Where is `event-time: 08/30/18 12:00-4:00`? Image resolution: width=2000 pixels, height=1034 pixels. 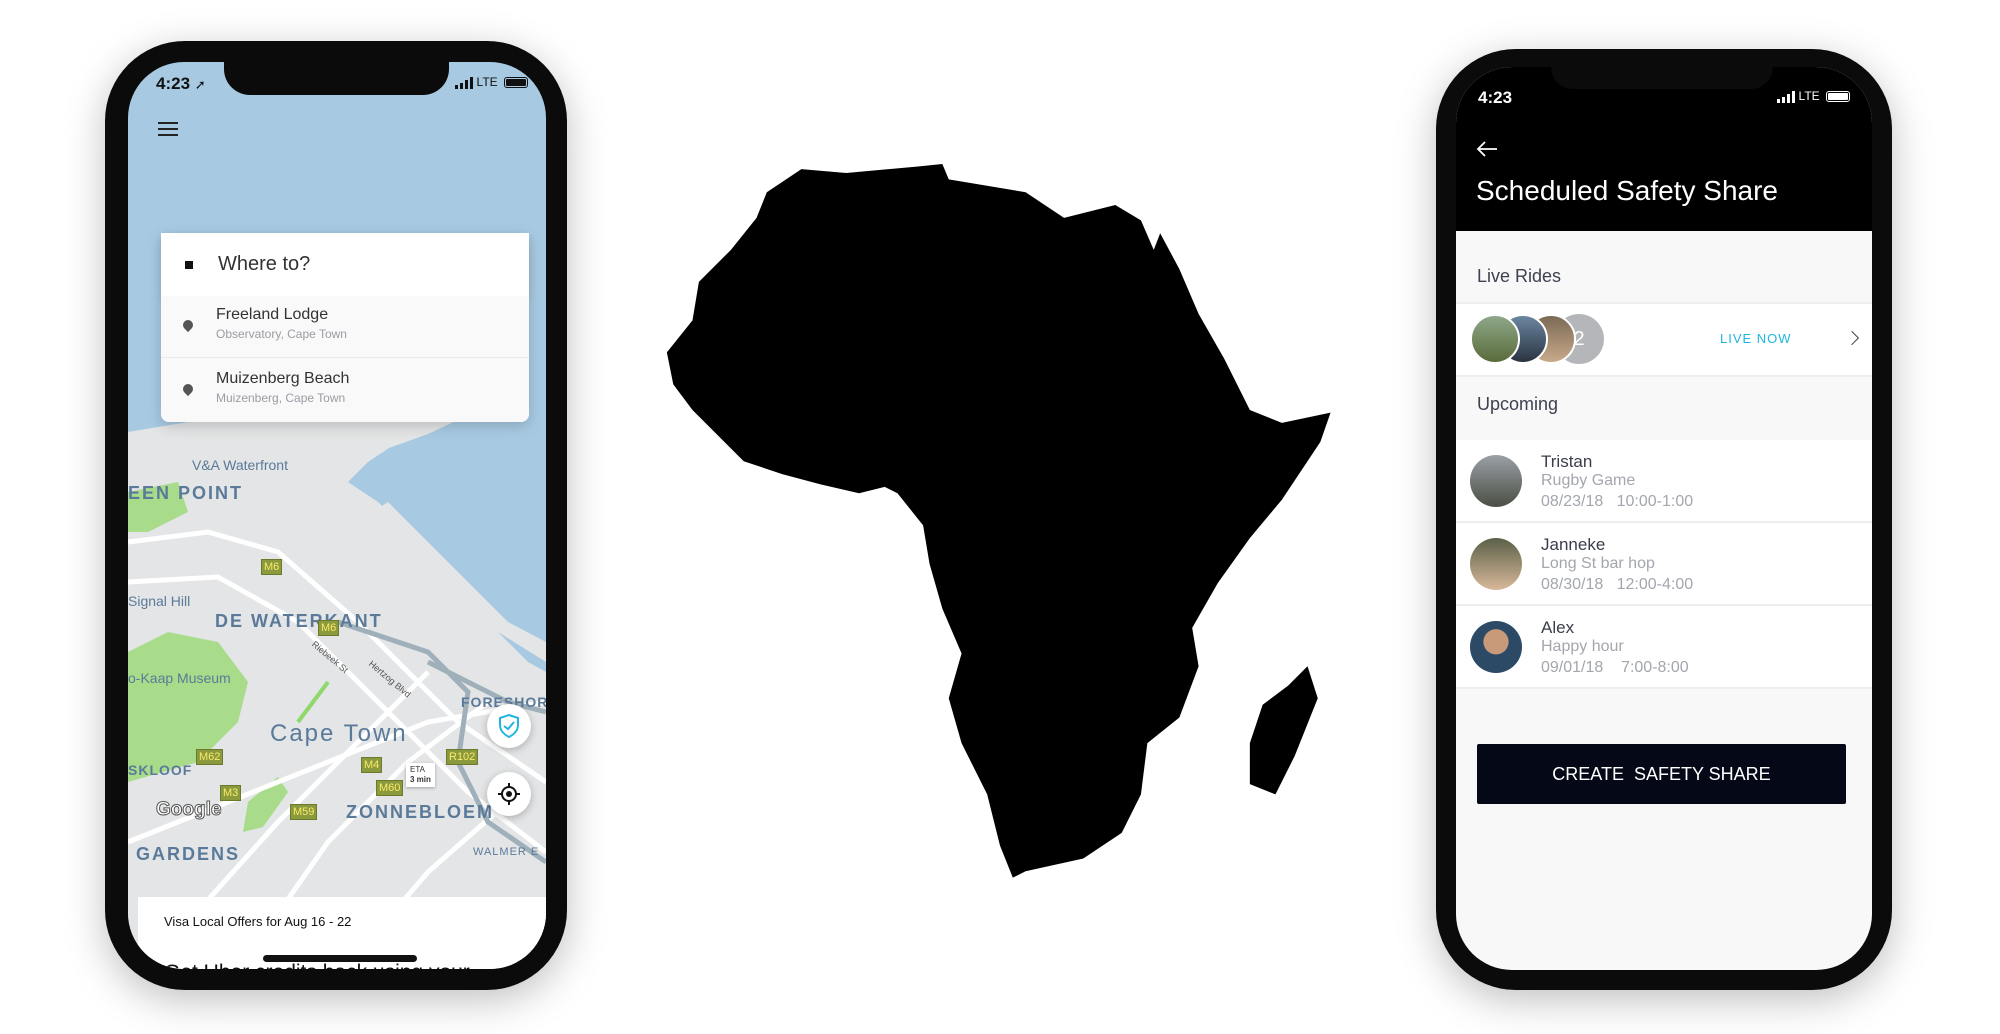 event-time: 08/30/18 12:00-4:00 is located at coordinates (1617, 584).